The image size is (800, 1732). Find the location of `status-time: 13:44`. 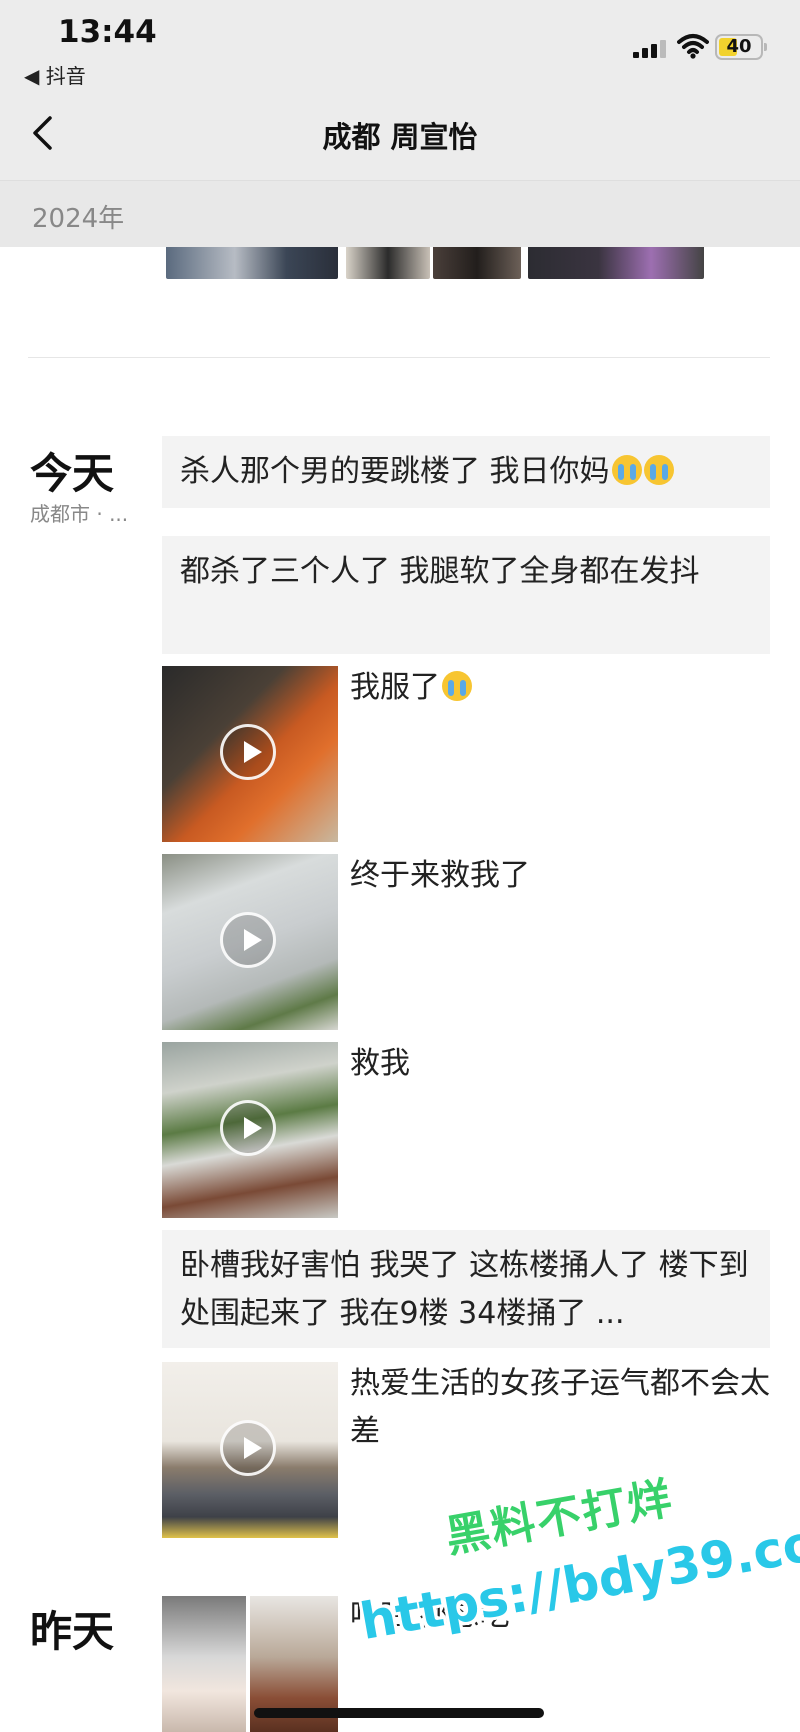

status-time: 13:44 is located at coordinates (107, 32).